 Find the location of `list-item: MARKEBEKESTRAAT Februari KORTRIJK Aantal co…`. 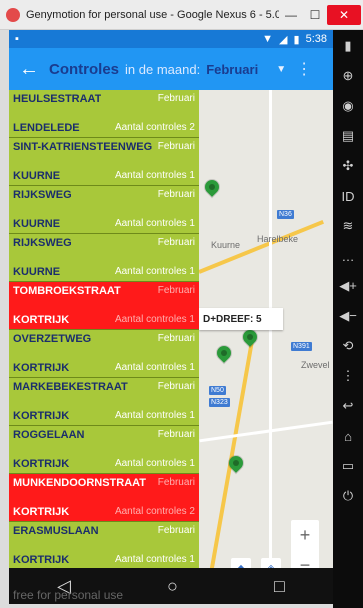

list-item: MARKEBEKESTRAAT Februari KORTRIJK Aantal co… is located at coordinates (104, 402).